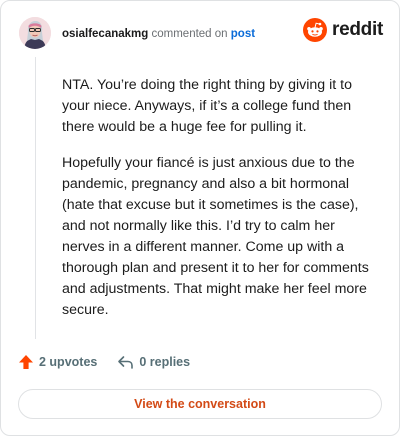 The width and height of the screenshot is (400, 436). I want to click on reply-arrow-icon, so click(126, 362).